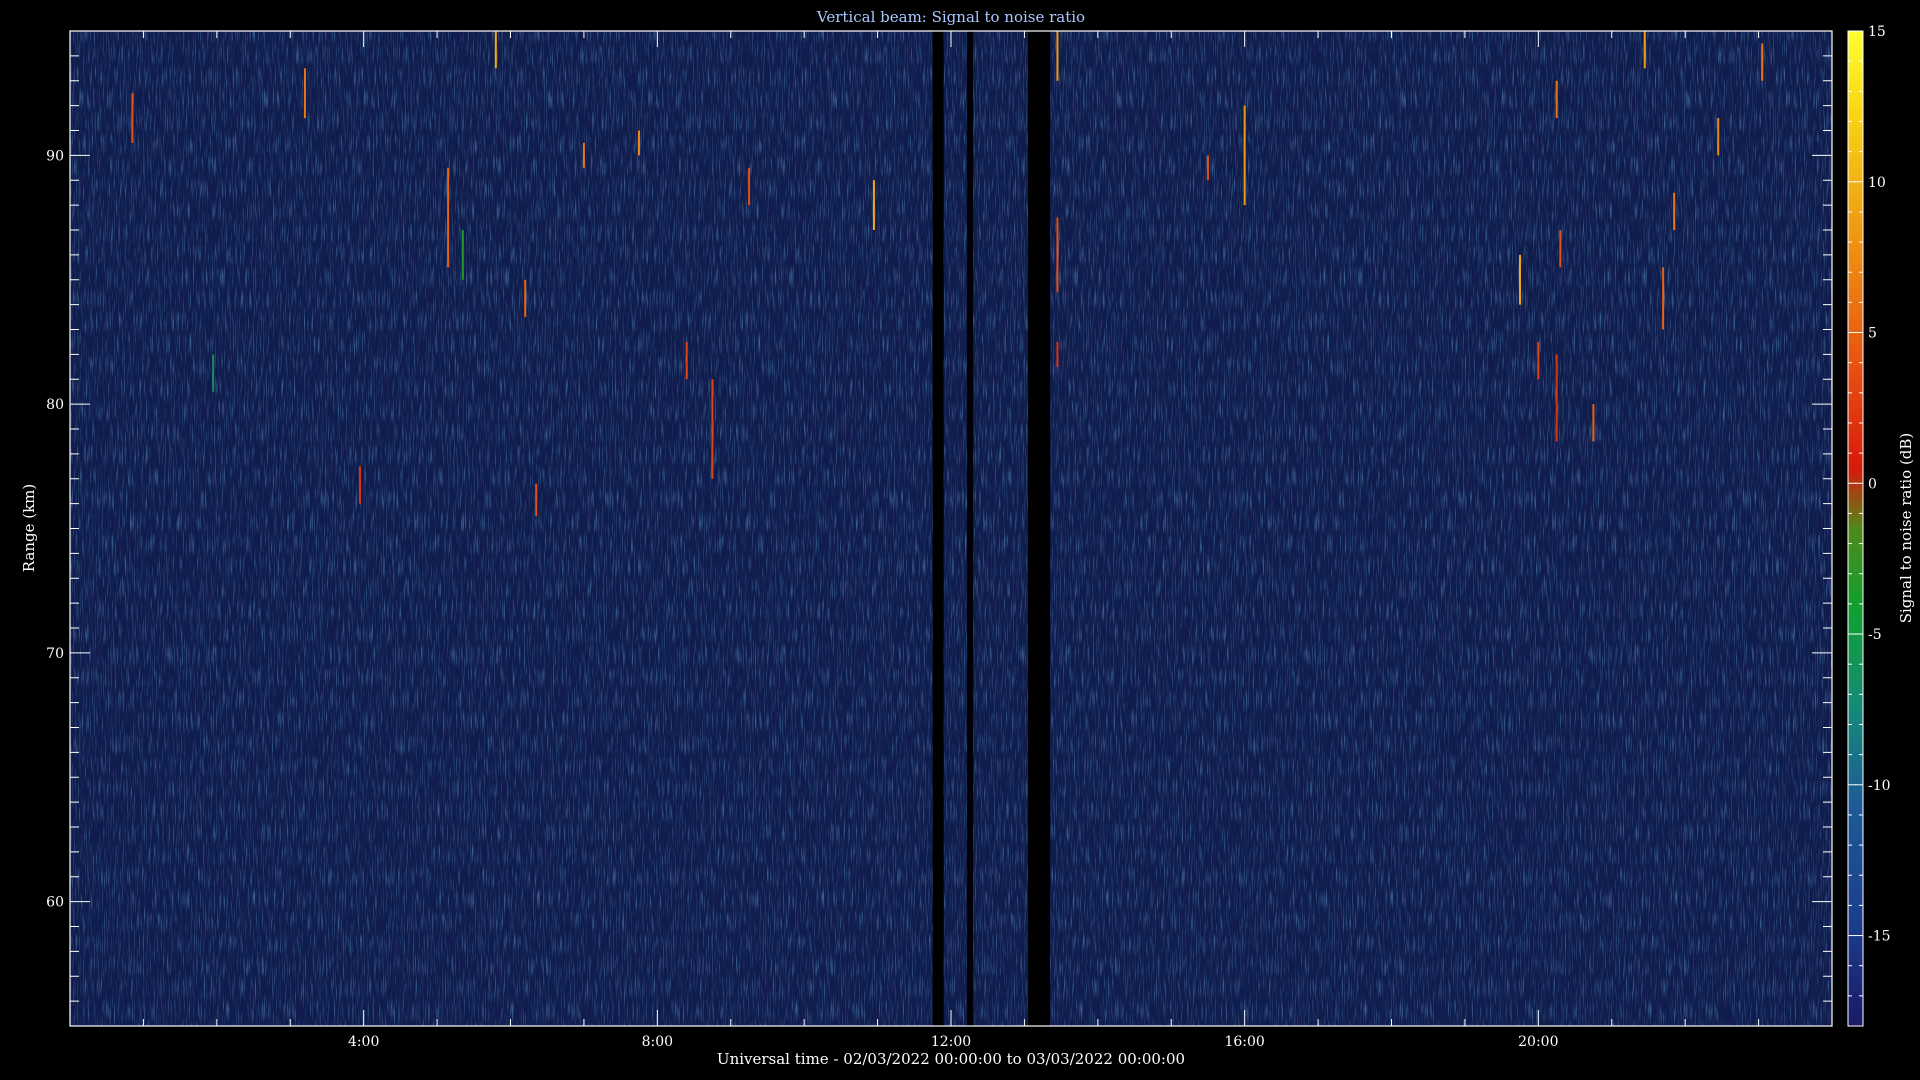  I want to click on colorbar-tick-label: -5, so click(1875, 635).